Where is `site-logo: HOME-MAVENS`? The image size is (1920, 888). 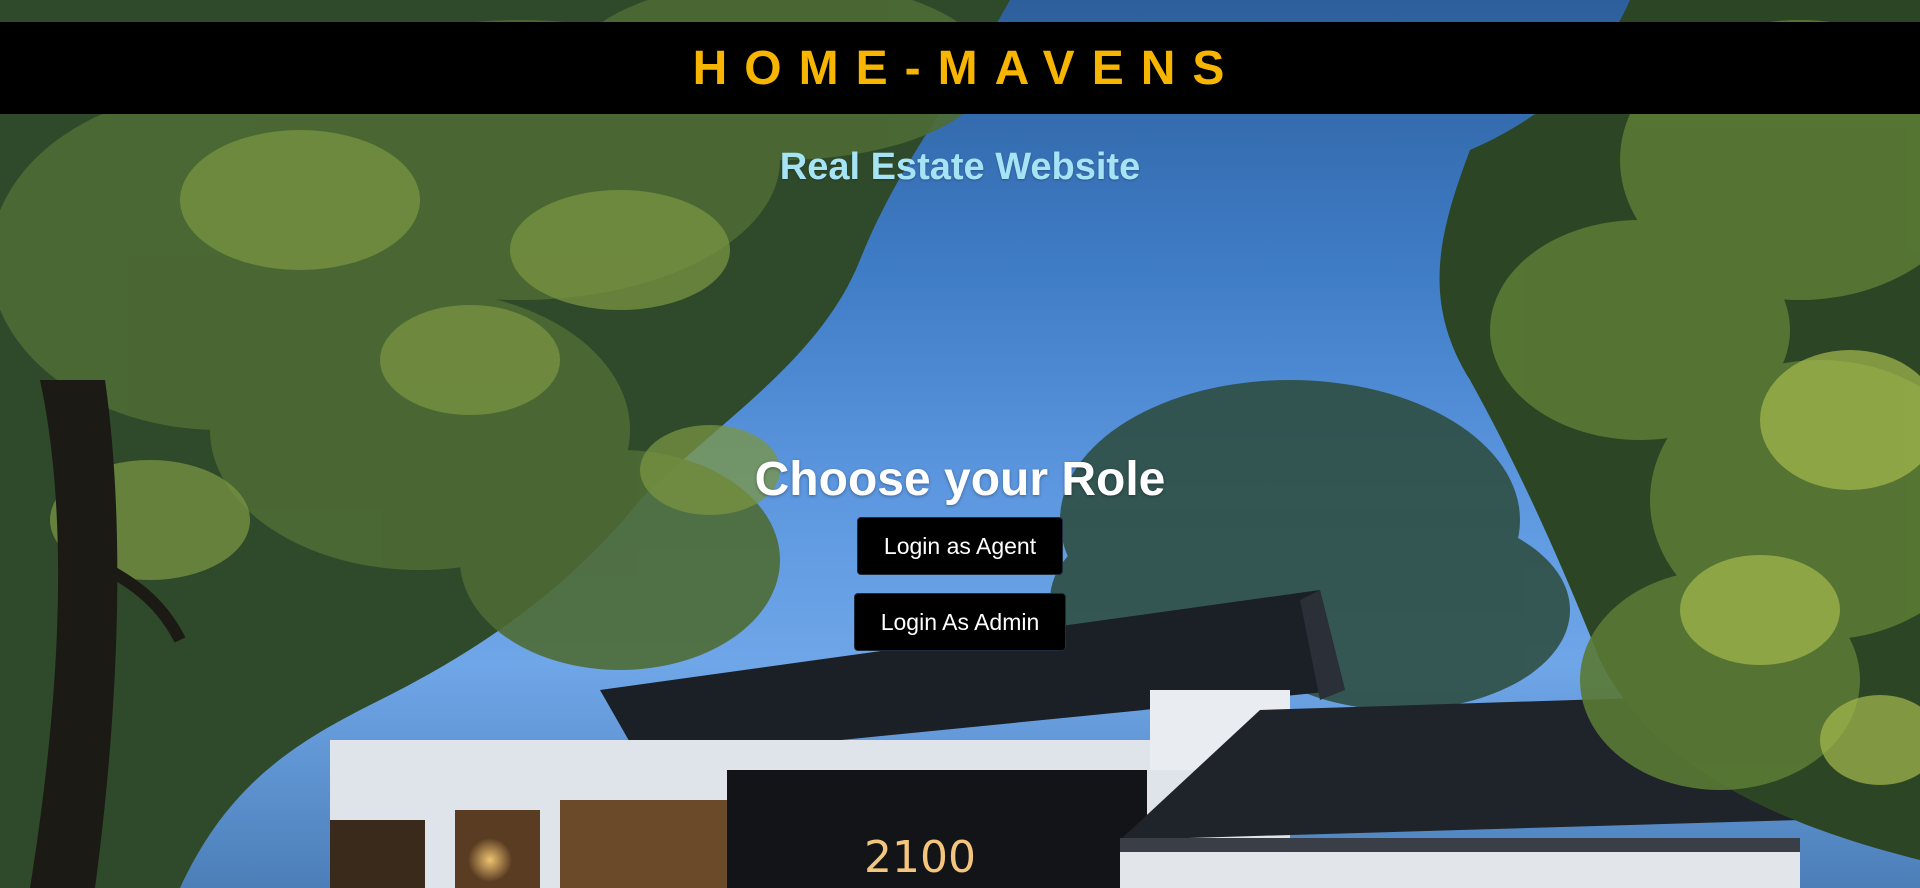
site-logo: HOME-MAVENS is located at coordinates (967, 68).